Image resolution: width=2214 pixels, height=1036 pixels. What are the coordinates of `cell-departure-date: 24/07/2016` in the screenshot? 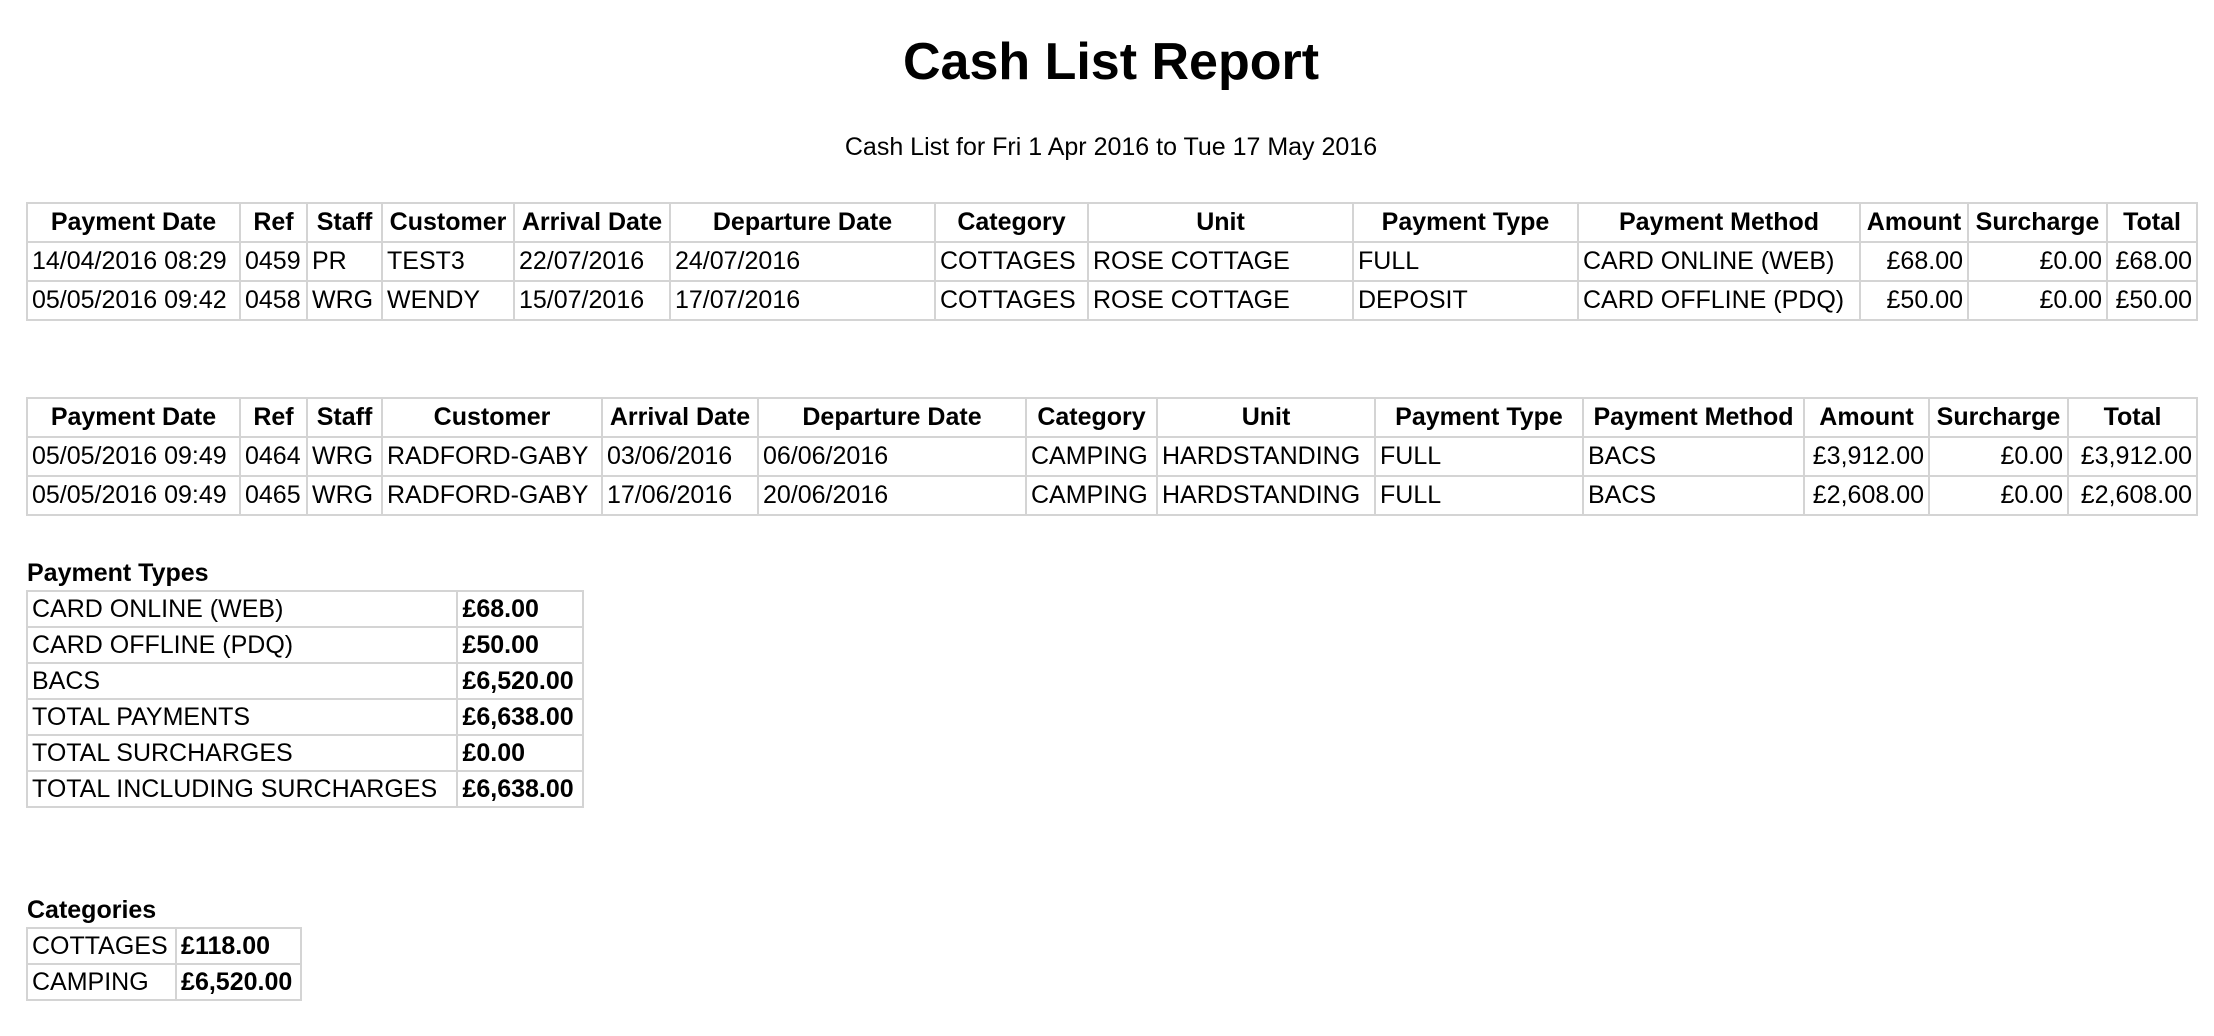 It's located at (802, 261).